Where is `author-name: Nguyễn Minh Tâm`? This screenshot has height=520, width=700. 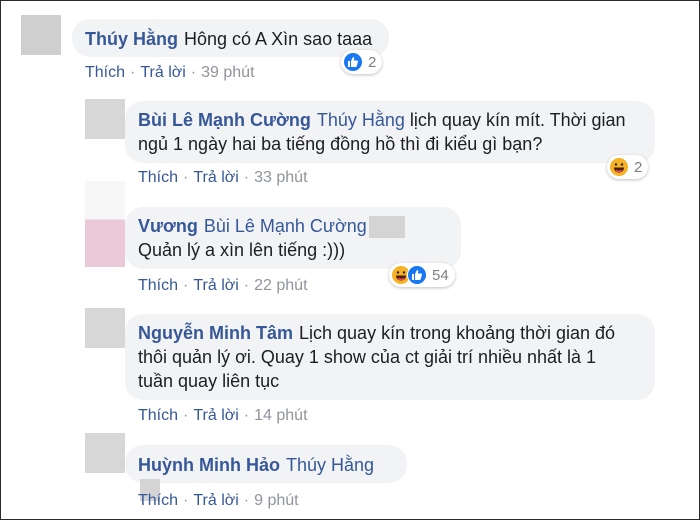
author-name: Nguyễn Minh Tâm is located at coordinates (215, 333).